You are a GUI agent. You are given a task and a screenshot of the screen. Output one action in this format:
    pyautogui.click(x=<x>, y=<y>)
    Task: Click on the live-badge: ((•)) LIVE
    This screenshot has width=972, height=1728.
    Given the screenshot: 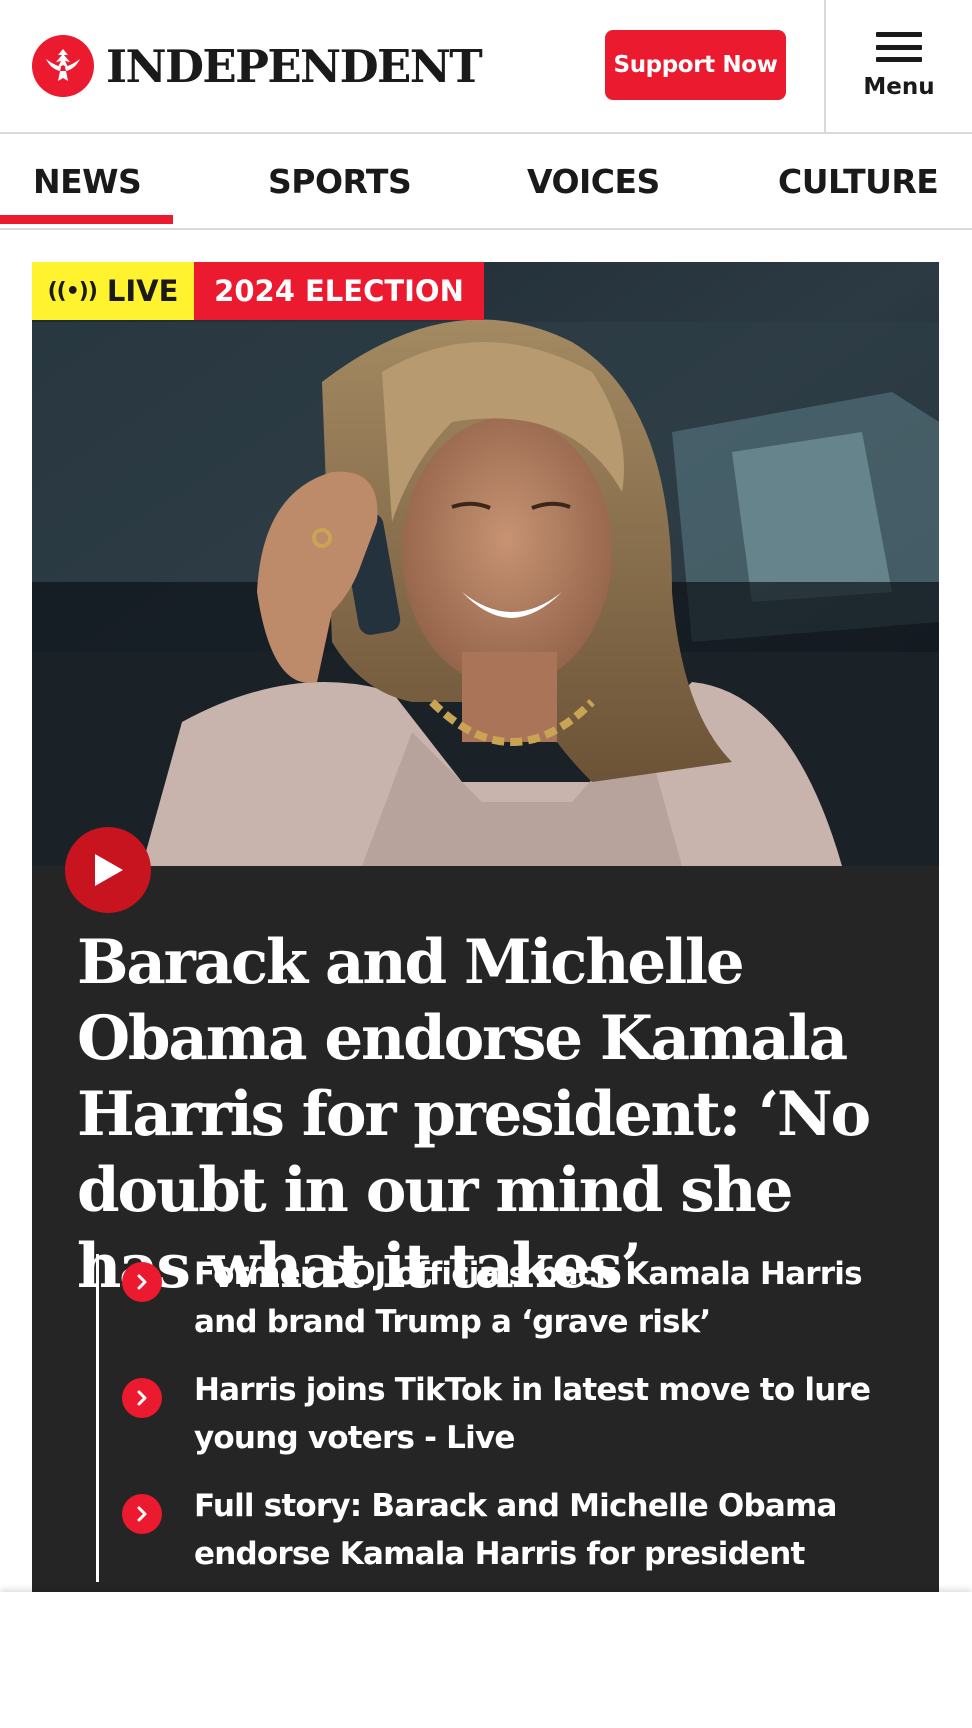 What is the action you would take?
    pyautogui.click(x=113, y=291)
    